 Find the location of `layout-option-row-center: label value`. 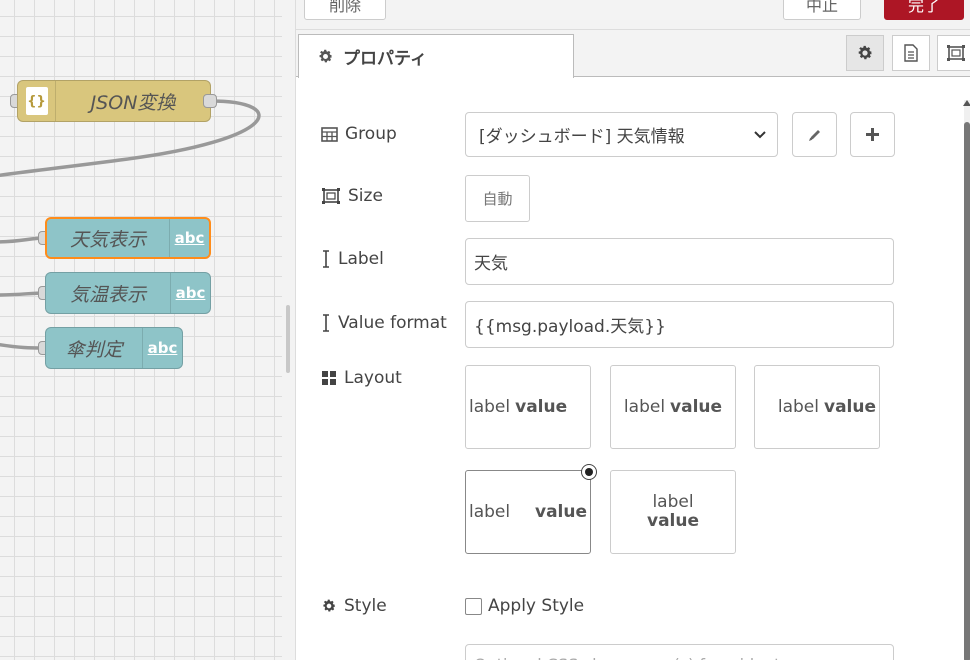

layout-option-row-center: label value is located at coordinates (673, 407).